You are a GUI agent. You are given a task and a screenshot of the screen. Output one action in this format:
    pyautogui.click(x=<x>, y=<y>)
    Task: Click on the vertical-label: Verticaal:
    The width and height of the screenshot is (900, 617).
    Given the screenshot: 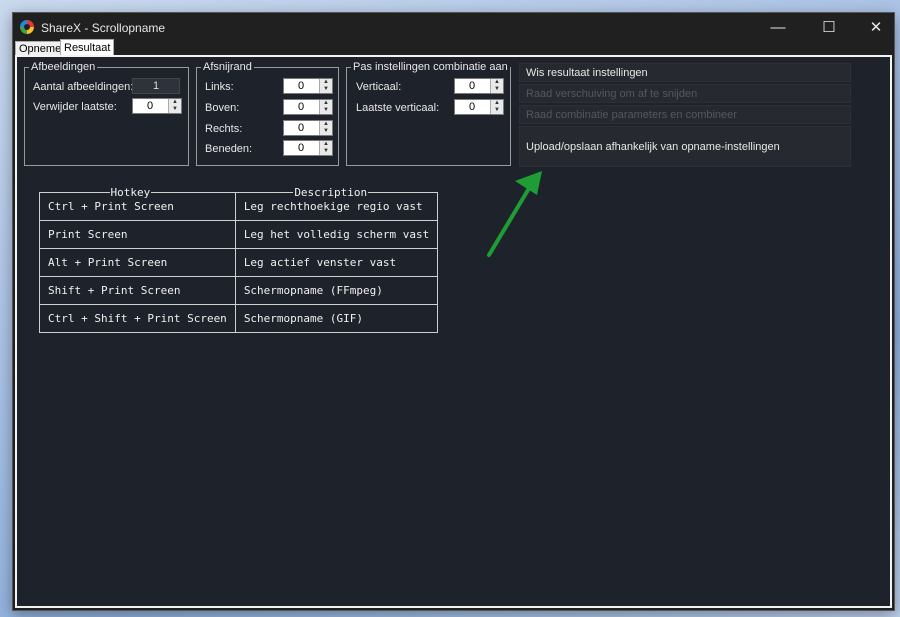 What is the action you would take?
    pyautogui.click(x=379, y=87)
    